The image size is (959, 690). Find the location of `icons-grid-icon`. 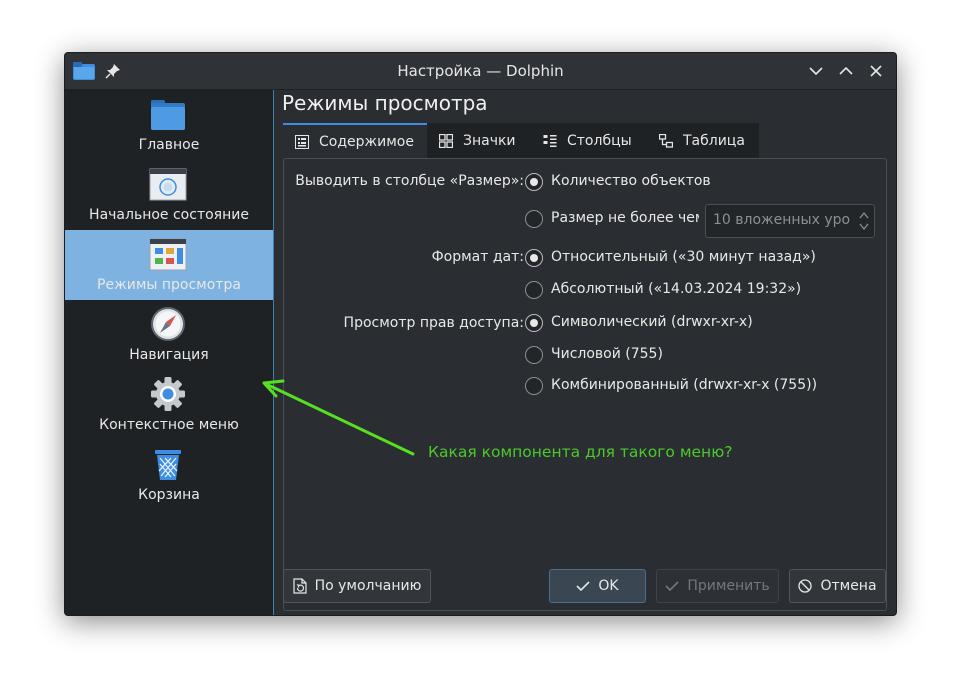

icons-grid-icon is located at coordinates (446, 140).